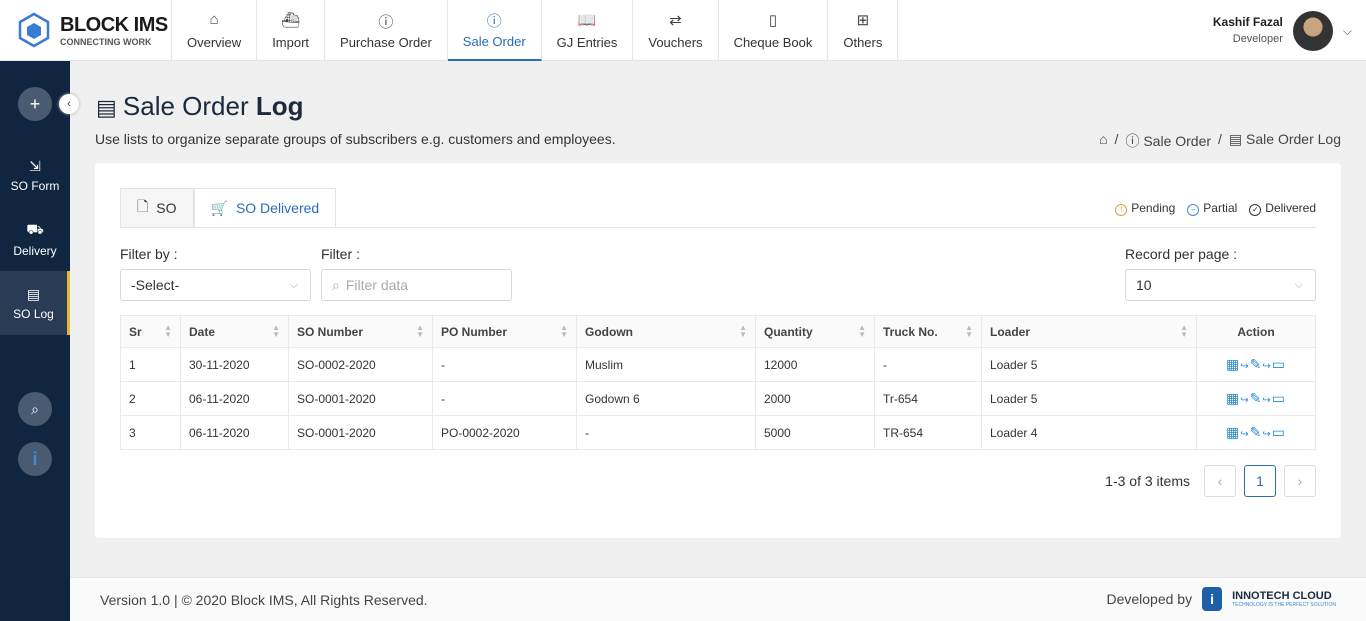 This screenshot has width=1366, height=621. Describe the element at coordinates (1220, 141) in the screenshot. I see `breadcrumb: ⌂ / ⓘ Sale Order / ▤ Sale Order Log` at that location.